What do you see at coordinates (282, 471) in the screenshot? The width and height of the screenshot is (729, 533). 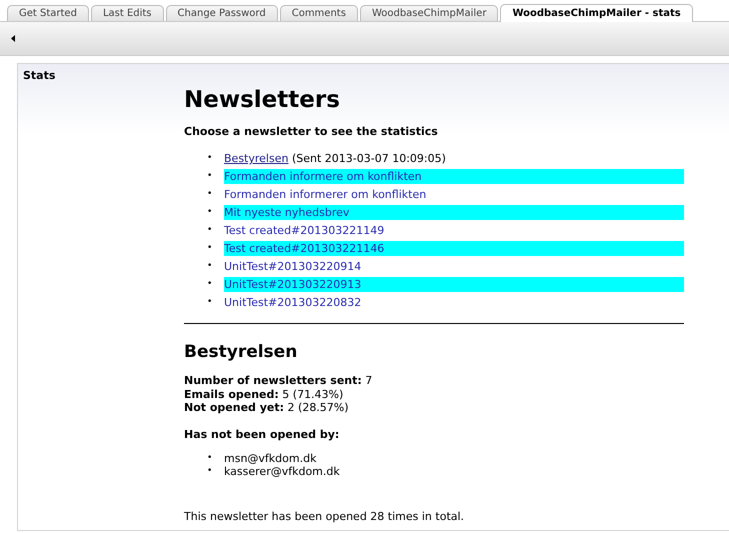 I see `email-address: kasserer@vfkdom.dk` at bounding box center [282, 471].